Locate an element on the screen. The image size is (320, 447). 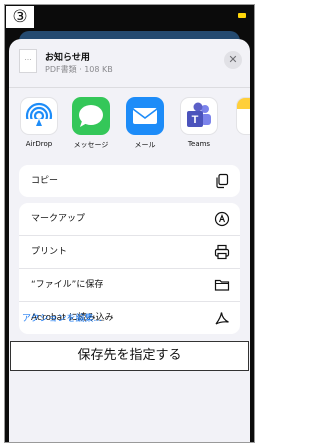
app-airdrop: AirDrop is located at coordinates (39, 122).